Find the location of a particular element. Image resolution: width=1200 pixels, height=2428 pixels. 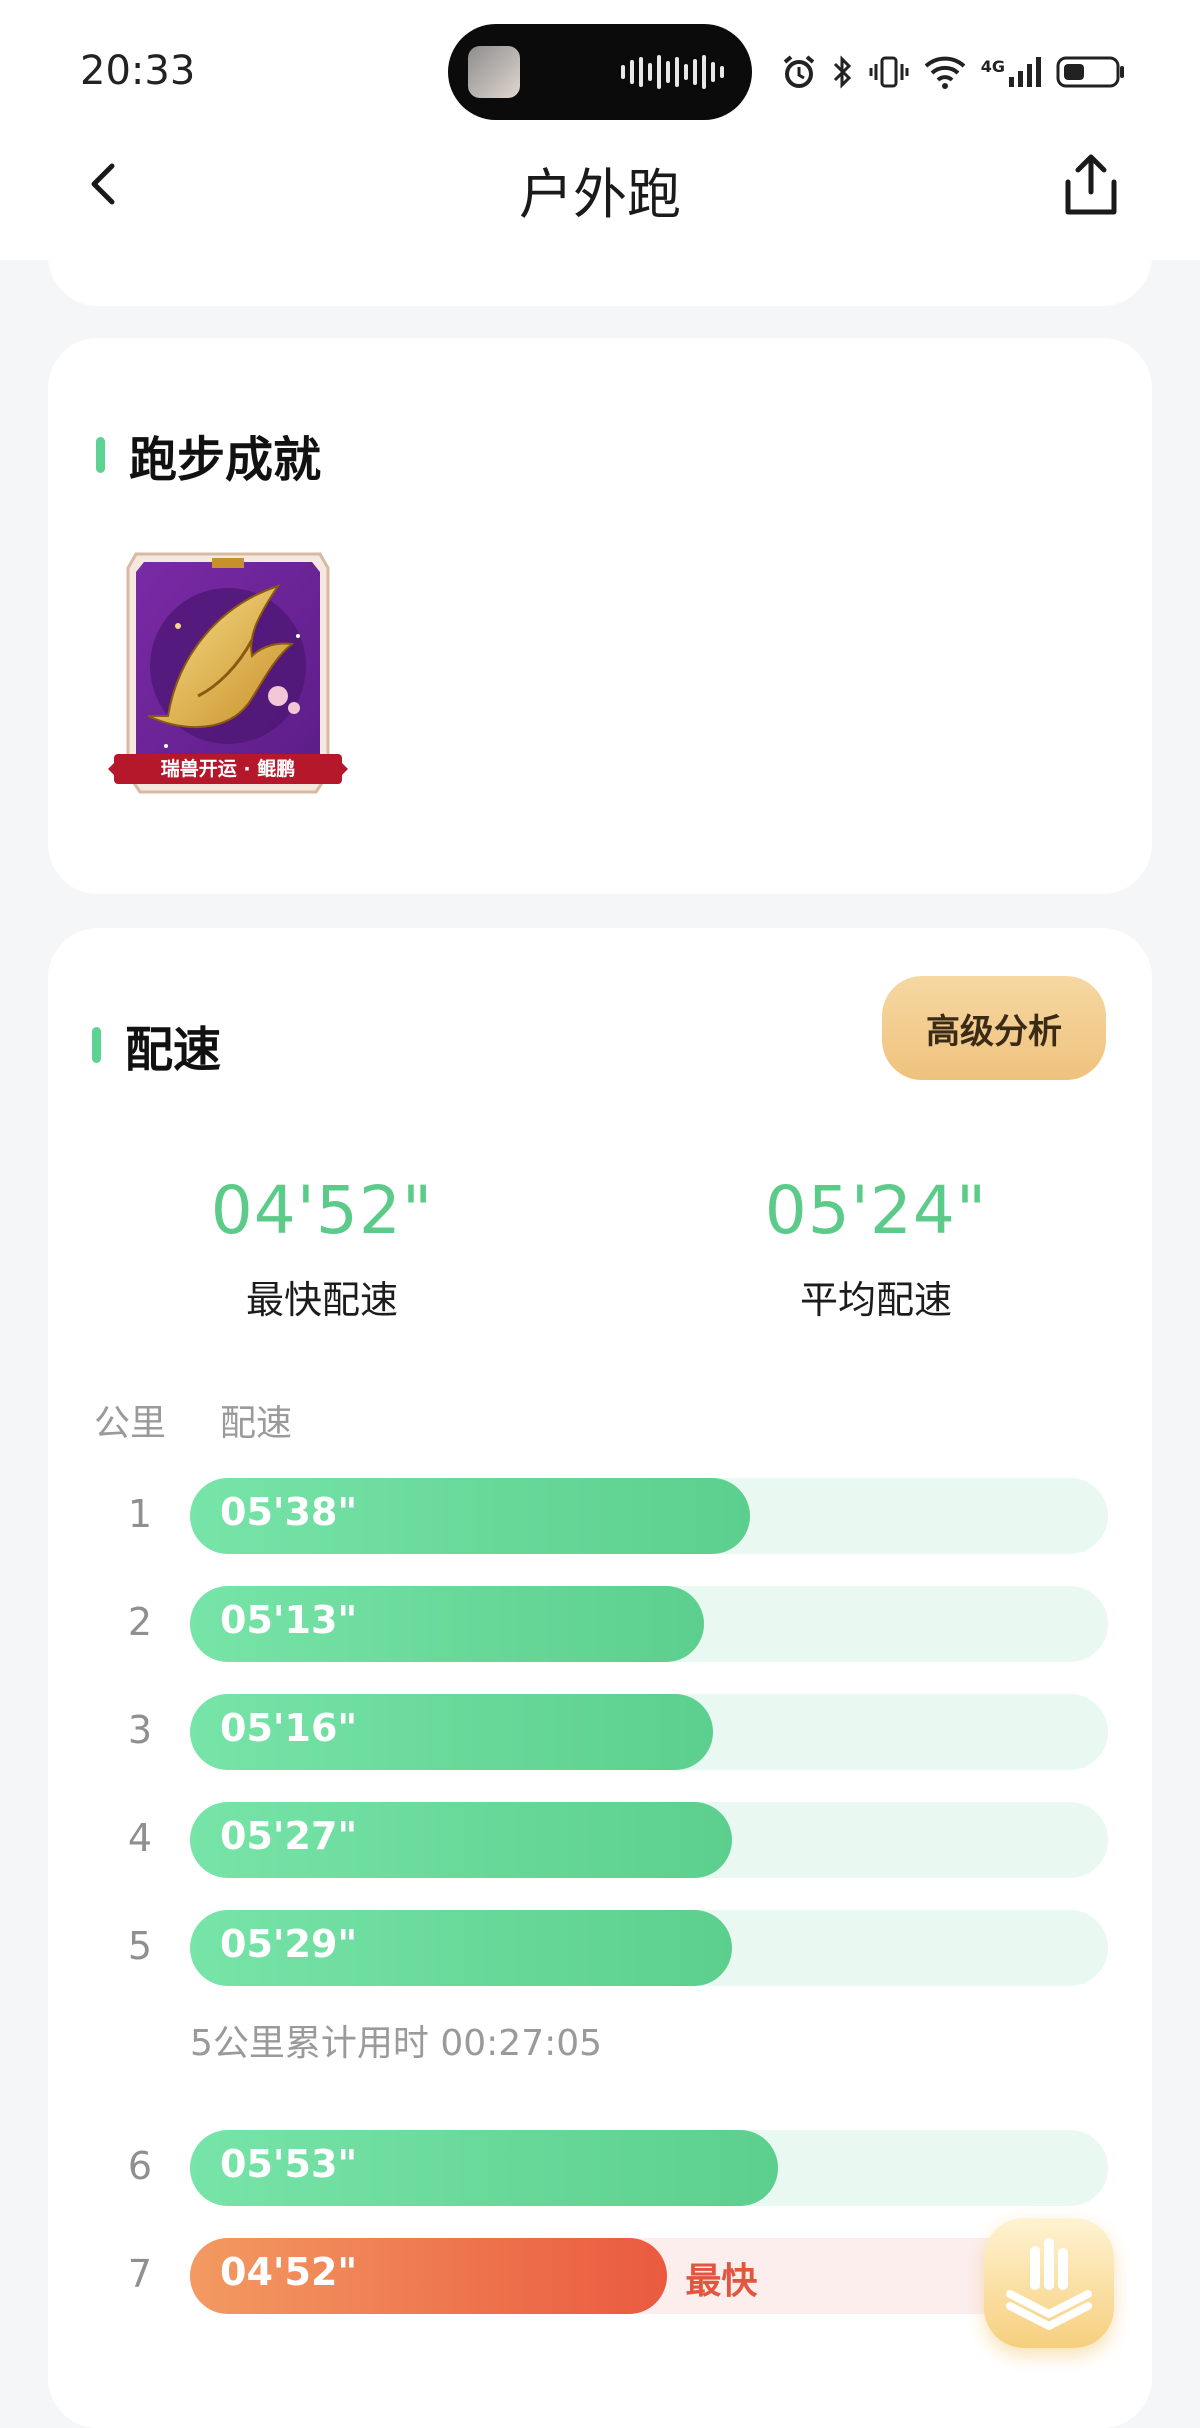

wifi-icon is located at coordinates (945, 72).